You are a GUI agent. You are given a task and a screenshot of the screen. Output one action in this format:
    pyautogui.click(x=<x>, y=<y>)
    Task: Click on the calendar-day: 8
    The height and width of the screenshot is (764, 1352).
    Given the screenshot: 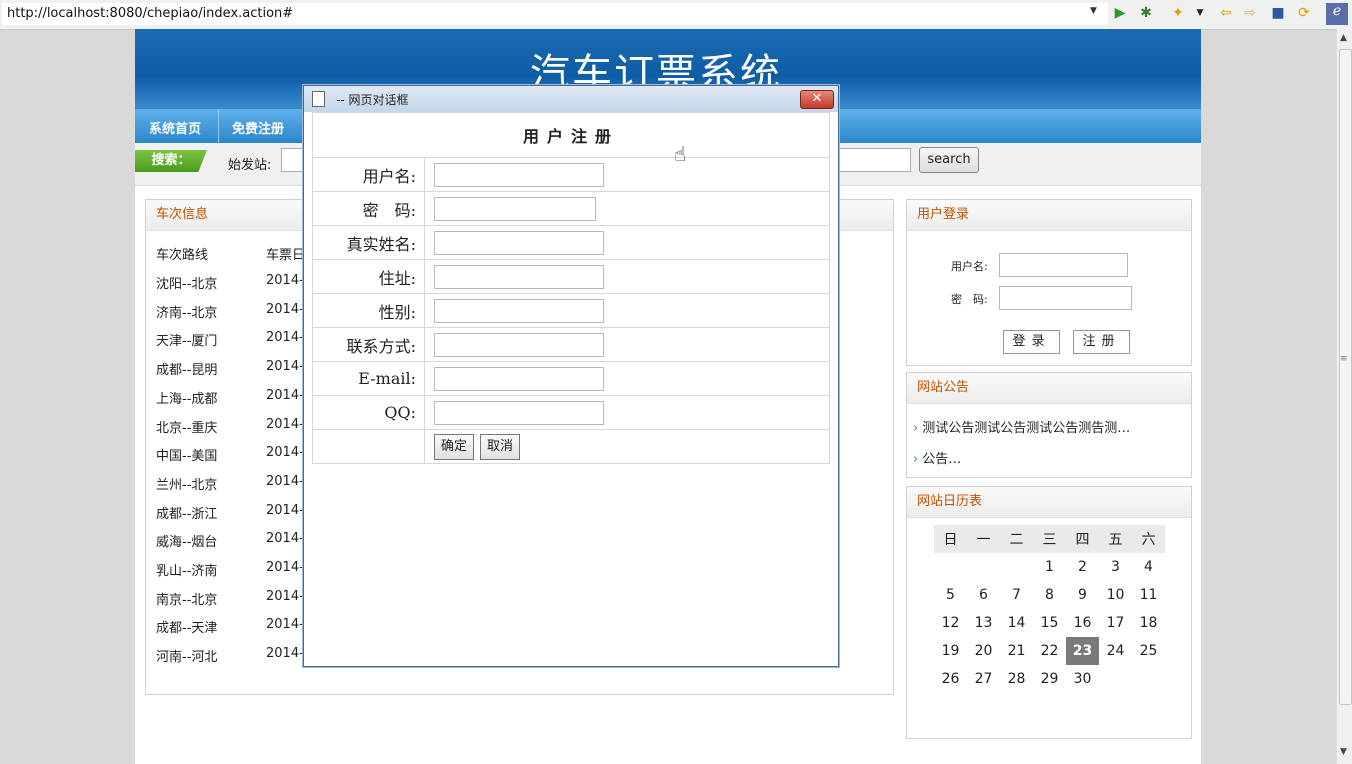 What is the action you would take?
    pyautogui.click(x=1049, y=595)
    